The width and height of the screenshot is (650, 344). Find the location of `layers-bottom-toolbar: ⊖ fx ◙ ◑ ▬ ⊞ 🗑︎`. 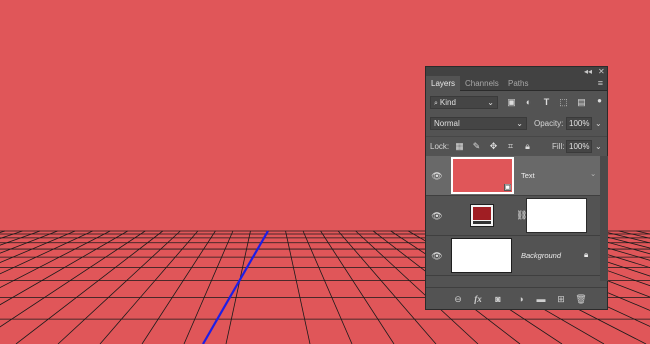

layers-bottom-toolbar: ⊖ fx ◙ ◑ ▬ ⊞ 🗑︎ is located at coordinates (516, 298).